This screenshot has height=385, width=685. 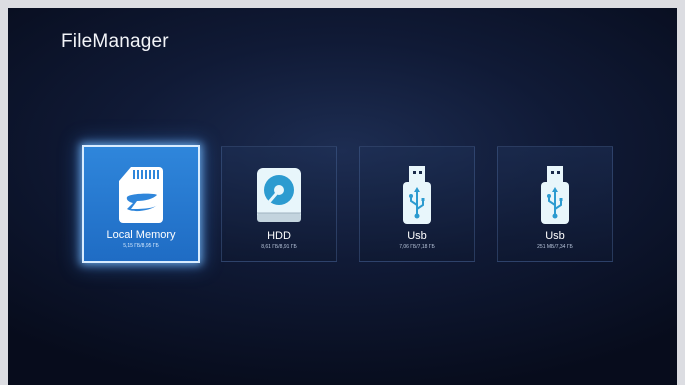 What do you see at coordinates (115, 41) in the screenshot?
I see `app-title: FileManager` at bounding box center [115, 41].